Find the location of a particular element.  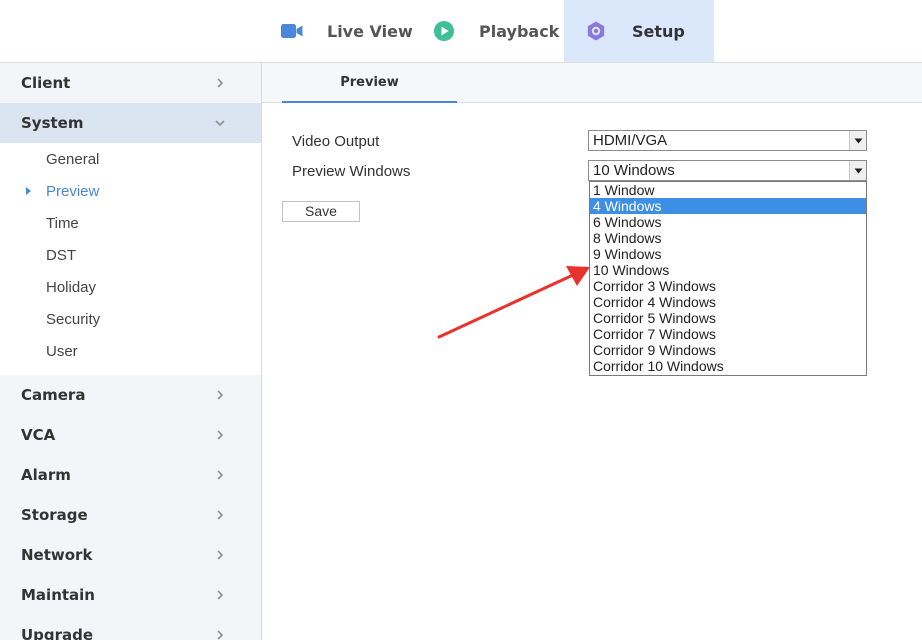

dropdown-option: Corridor 5 Windows is located at coordinates (728, 318).